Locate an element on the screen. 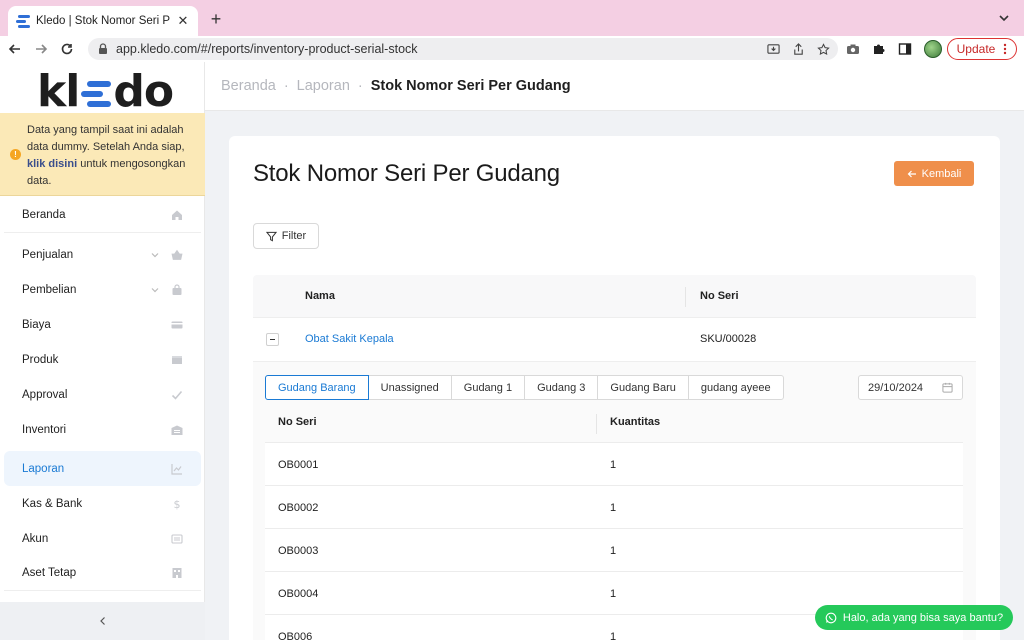 This screenshot has width=1024, height=640. sidebar-item-penjualan: Penjualan is located at coordinates (102, 254).